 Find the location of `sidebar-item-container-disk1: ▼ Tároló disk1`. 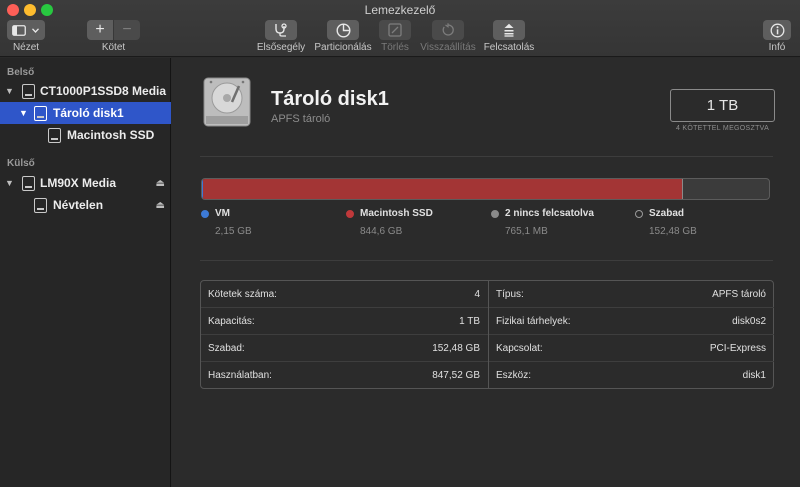

sidebar-item-container-disk1: ▼ Tároló disk1 is located at coordinates (85, 113).